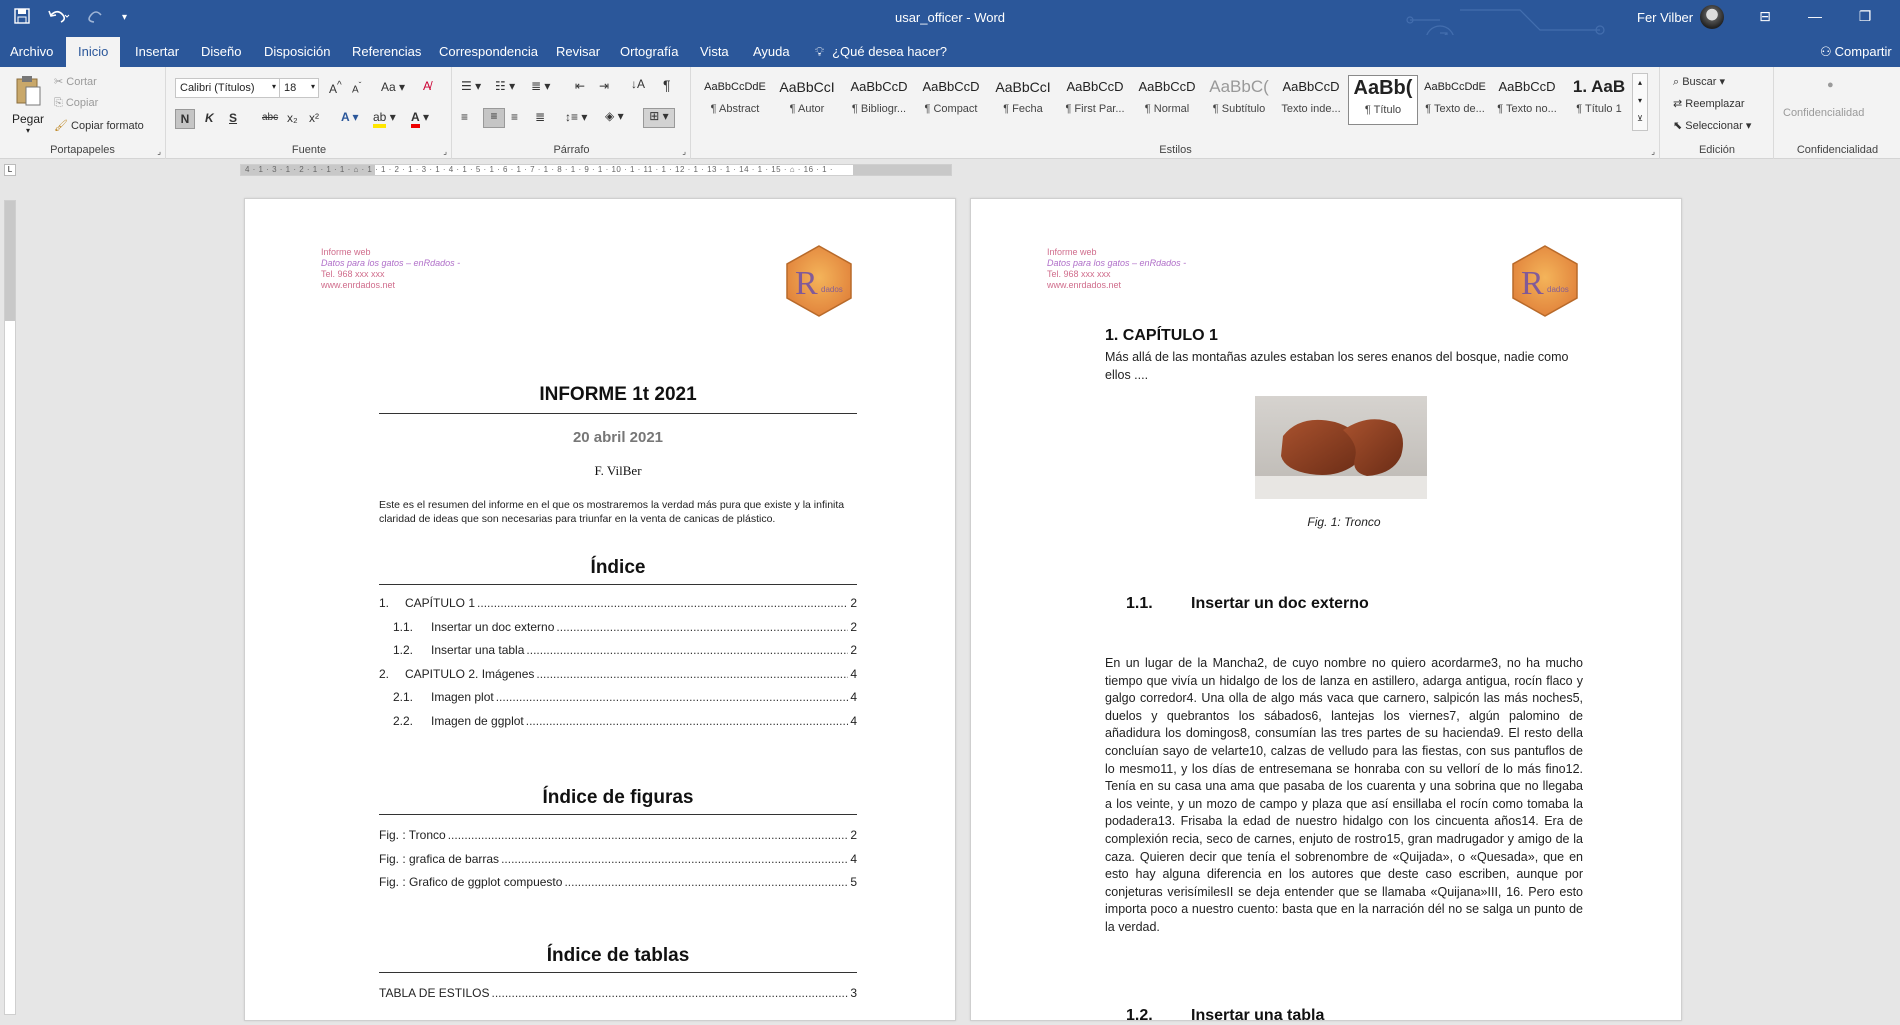 This screenshot has height=1025, width=1900. I want to click on justify-icon: ≣, so click(540, 117).